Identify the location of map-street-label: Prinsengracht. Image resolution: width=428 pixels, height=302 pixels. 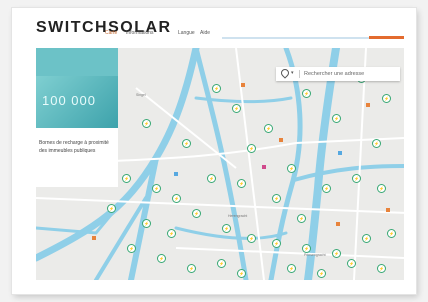
(315, 255).